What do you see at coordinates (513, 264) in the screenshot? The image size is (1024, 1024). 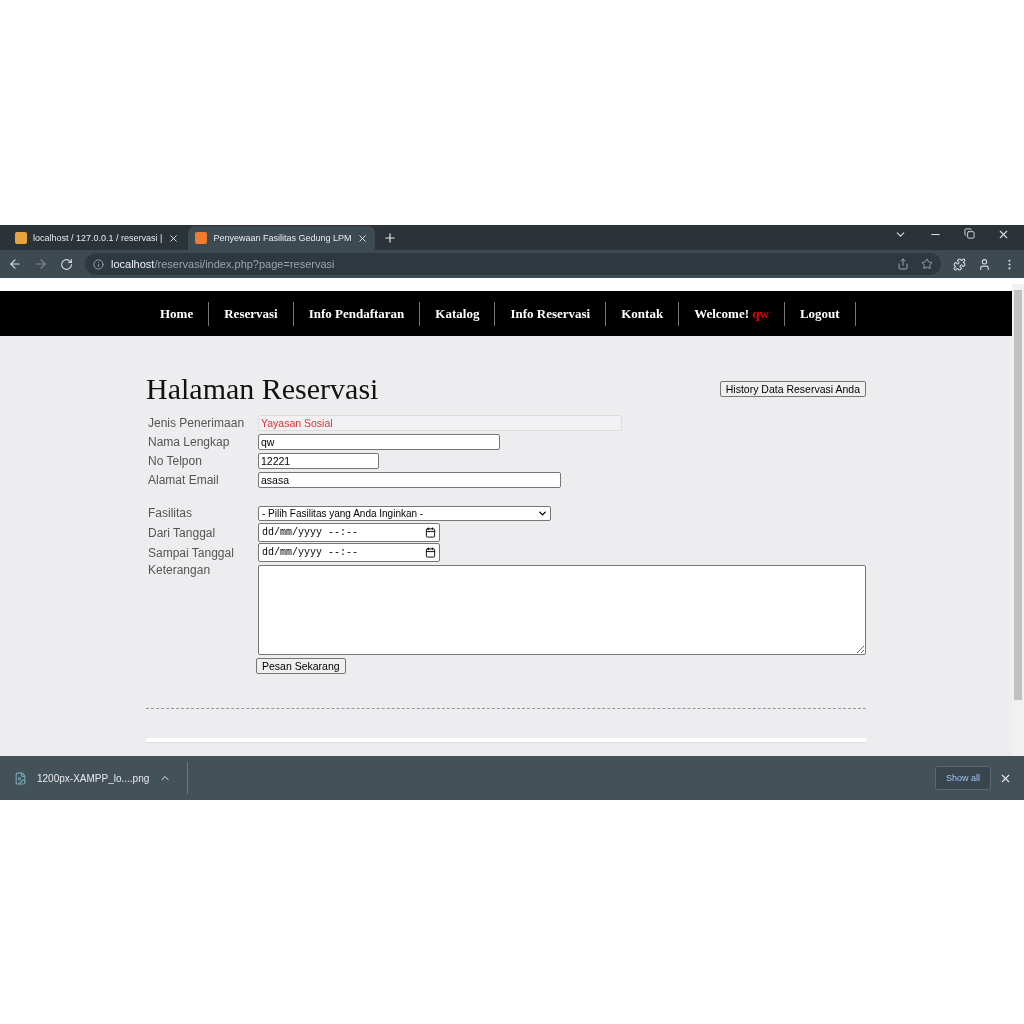 I see `address-bar: localhost/reservasi/index.php?page=reservasi` at bounding box center [513, 264].